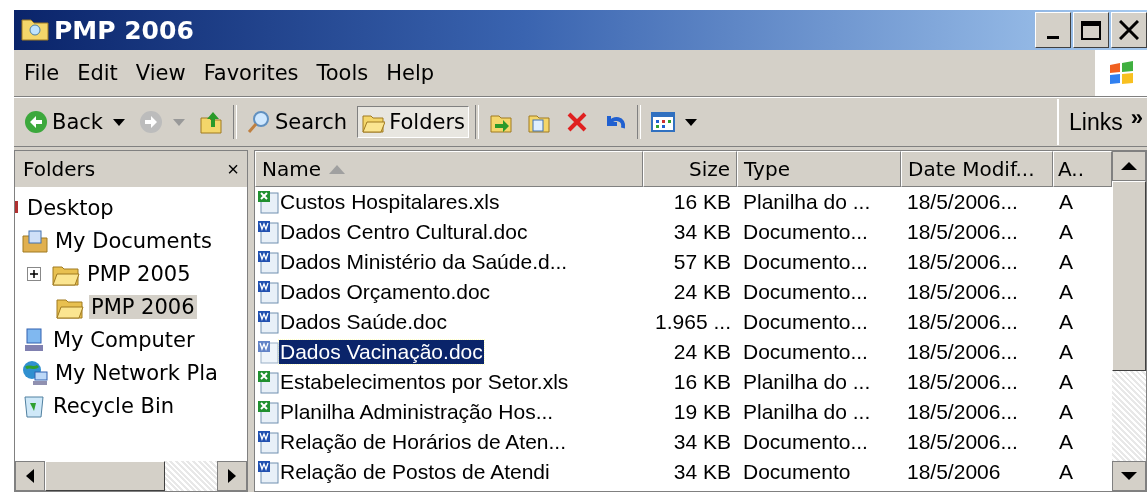  I want to click on more-links-button: », so click(1136, 122).